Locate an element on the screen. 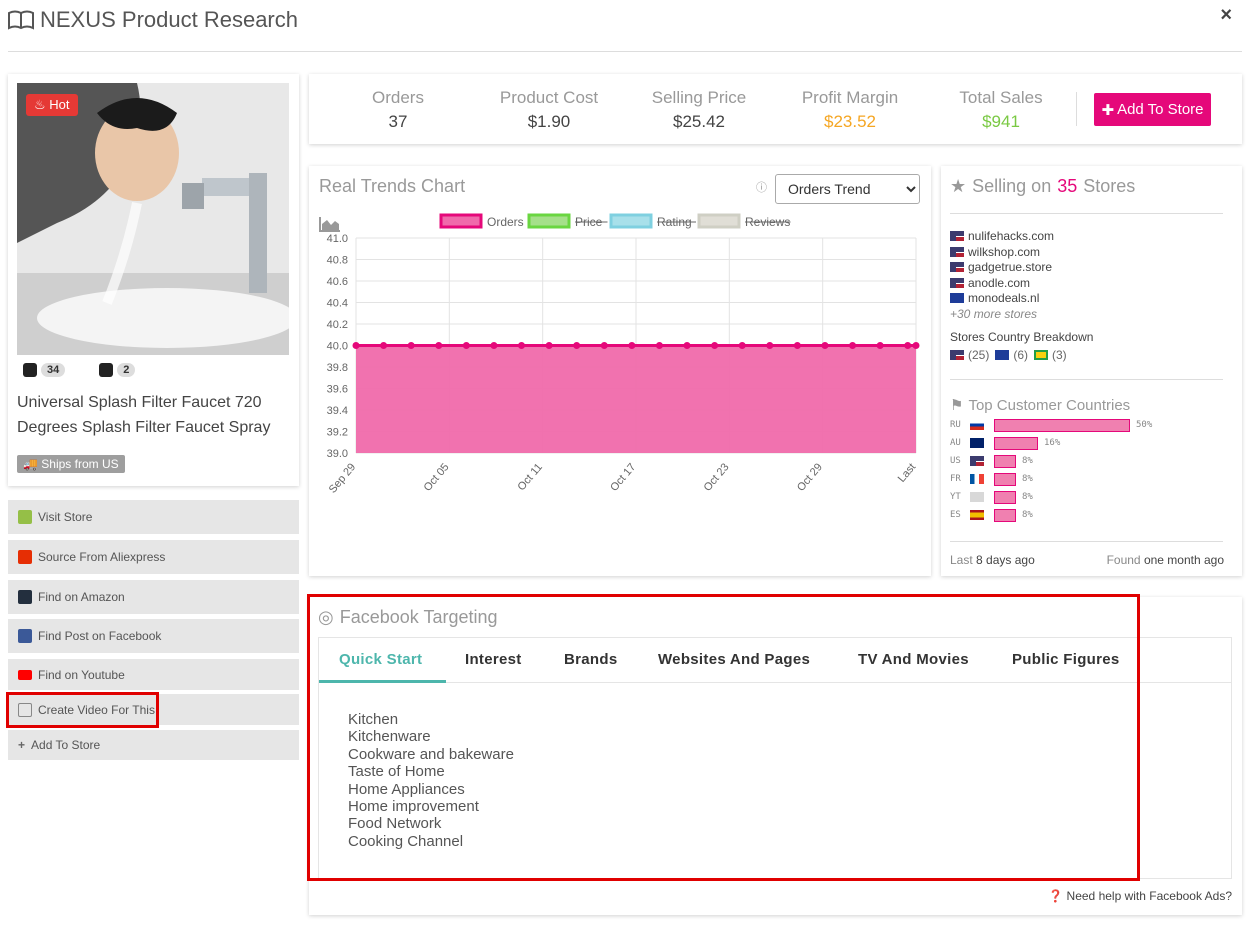 The width and height of the screenshot is (1250, 947). found-label: Found is located at coordinates (1123, 560).